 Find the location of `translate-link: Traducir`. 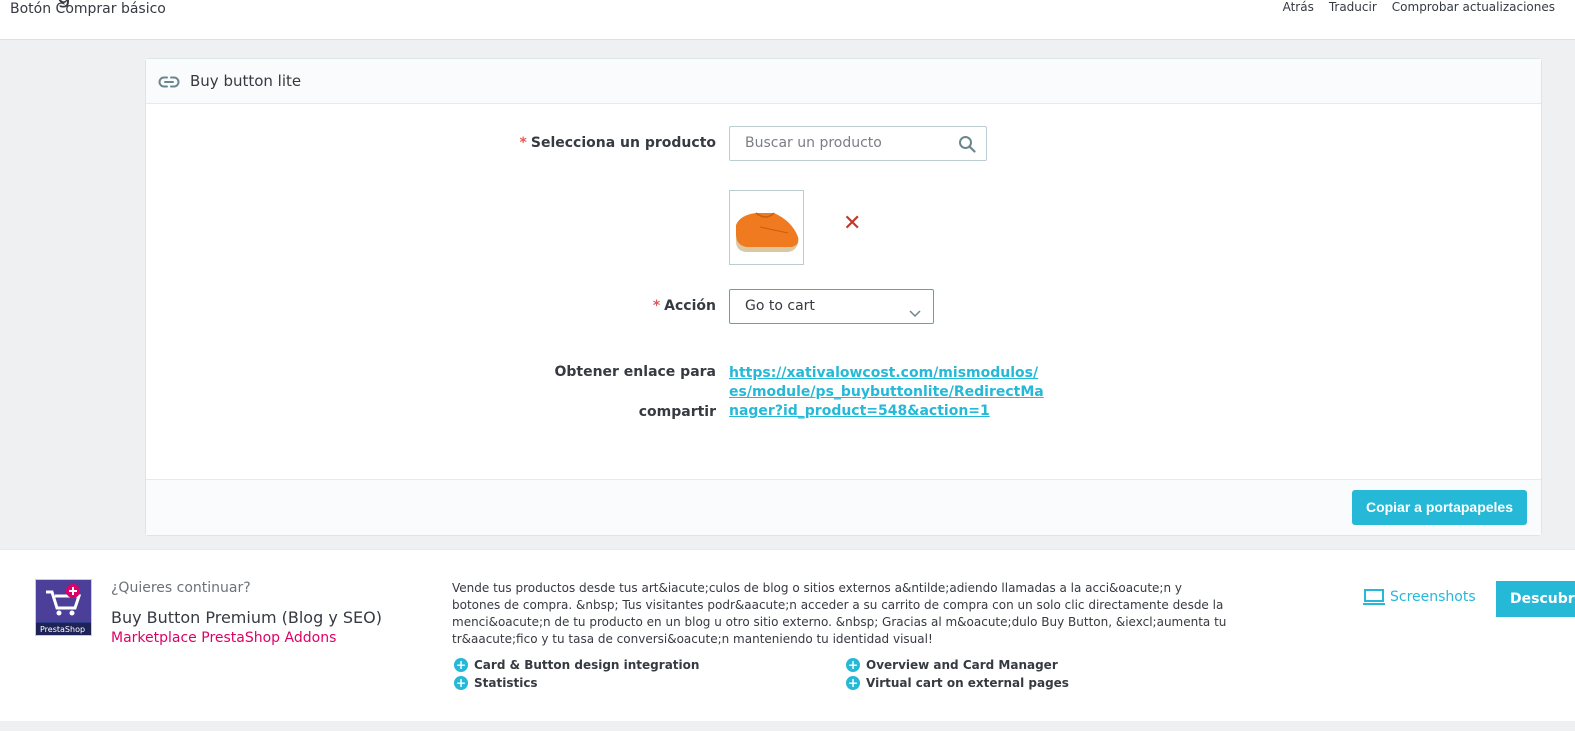

translate-link: Traducir is located at coordinates (1353, 7).